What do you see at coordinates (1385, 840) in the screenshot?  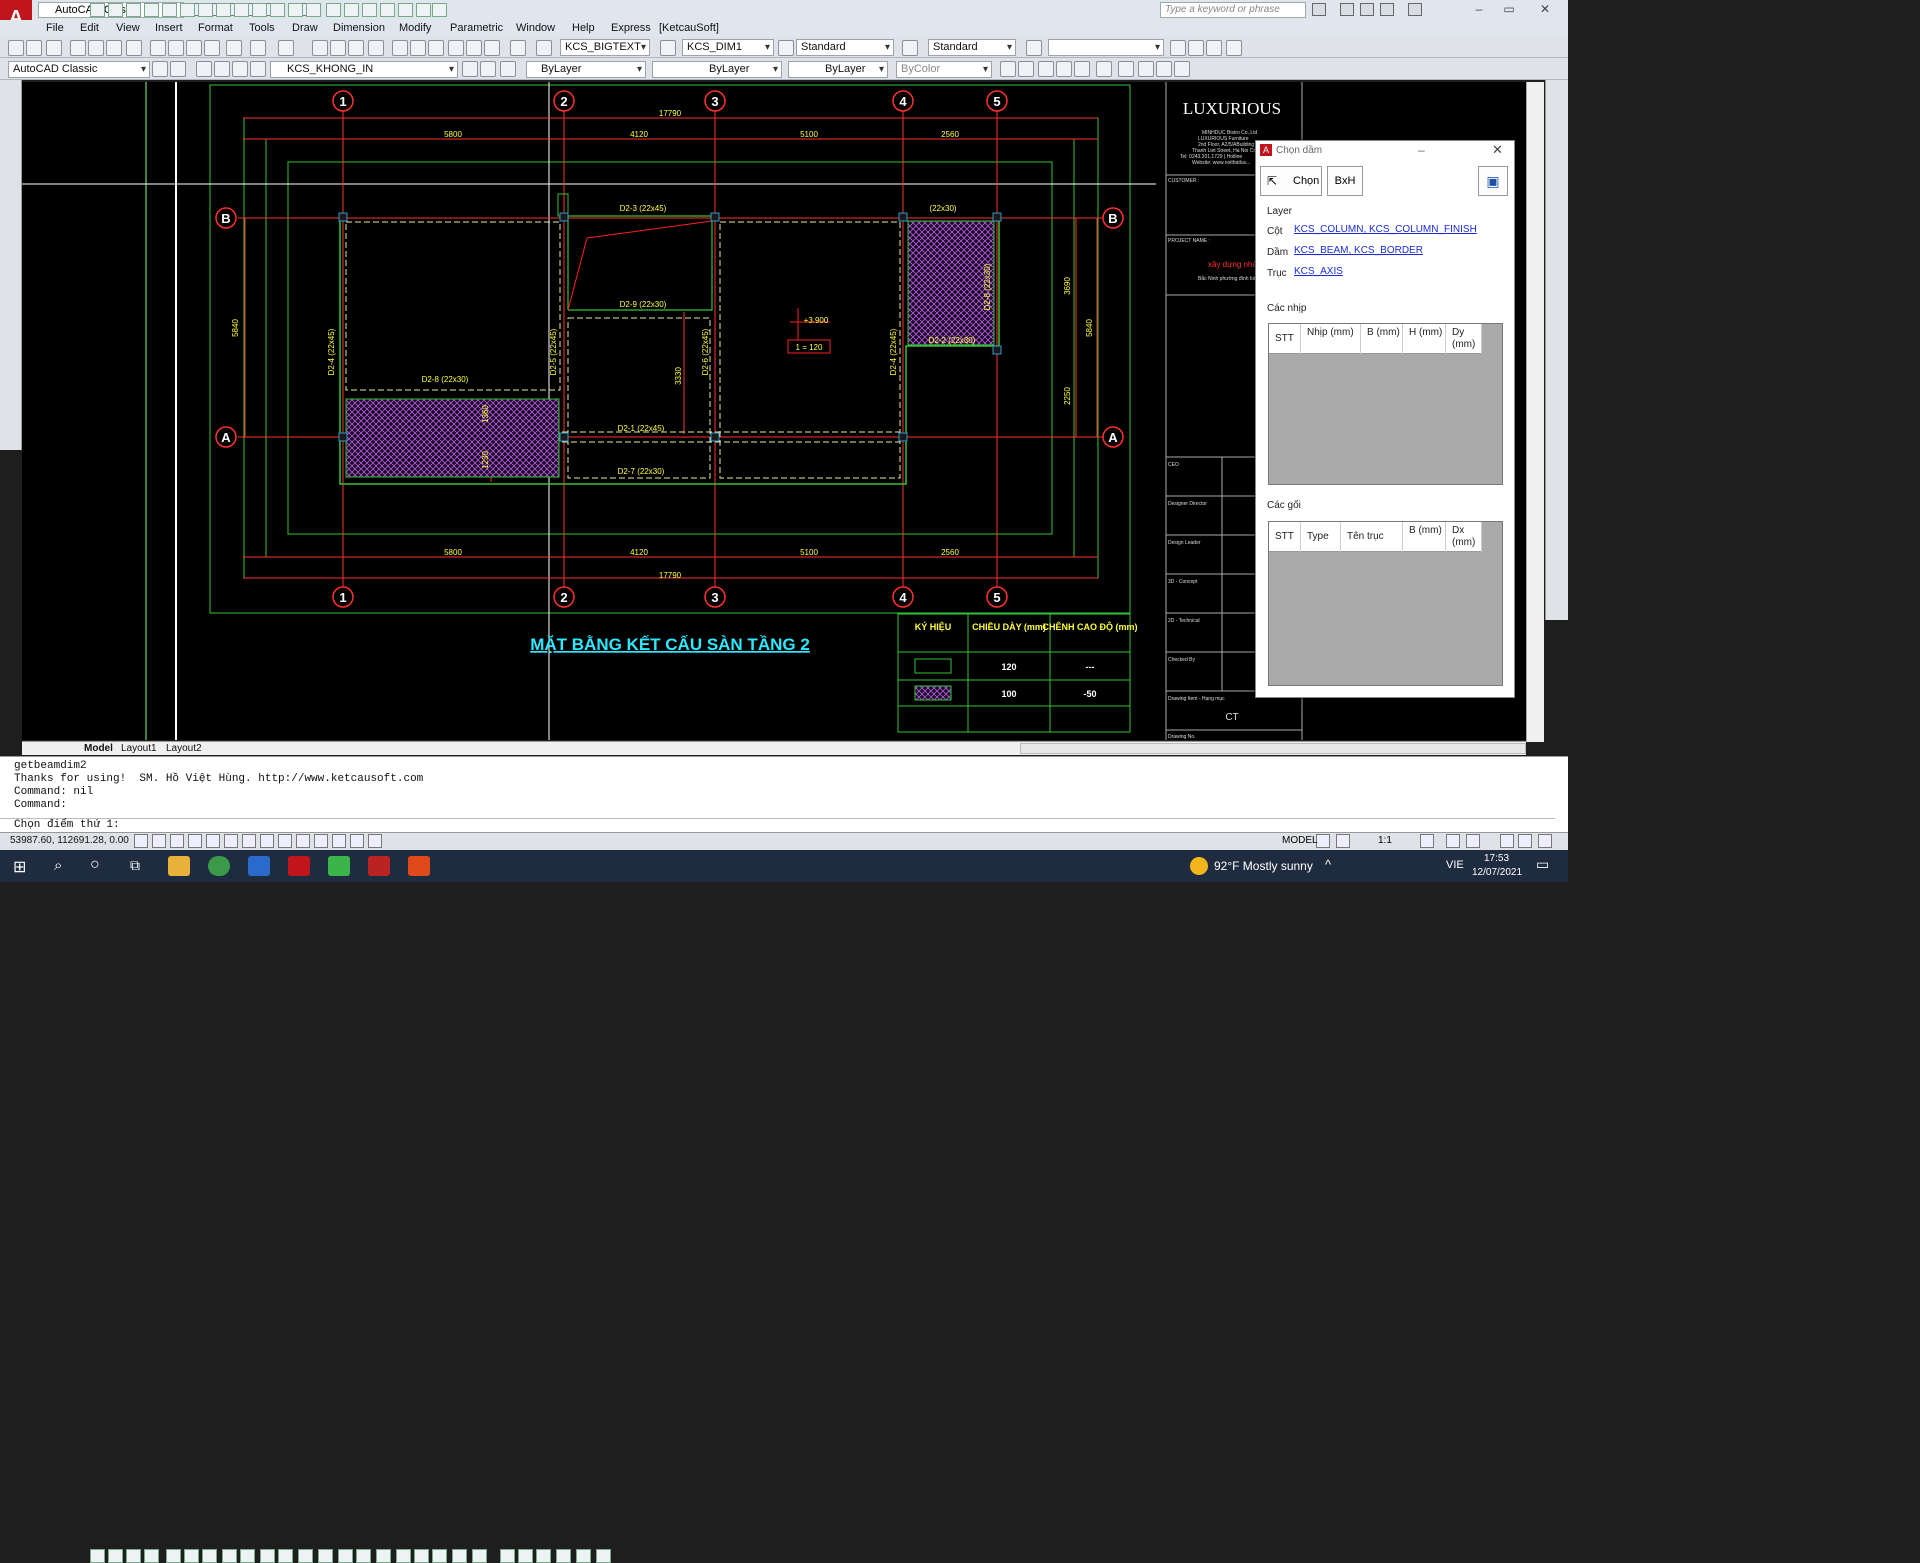 I see `annotation-scale: 1:1` at bounding box center [1385, 840].